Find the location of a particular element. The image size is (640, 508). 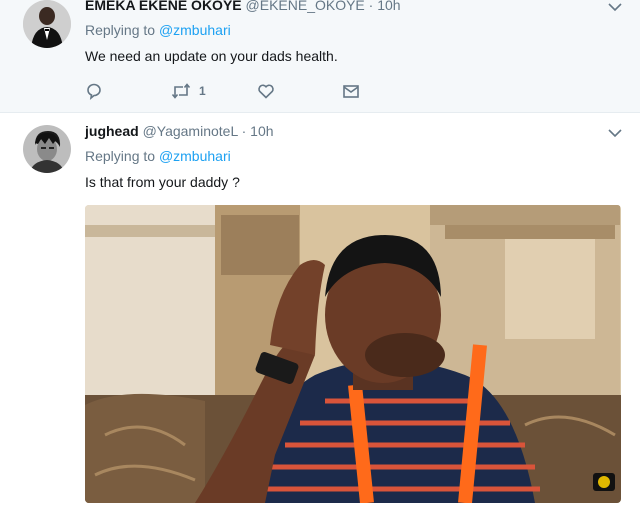

reply-icon is located at coordinates (94, 91).